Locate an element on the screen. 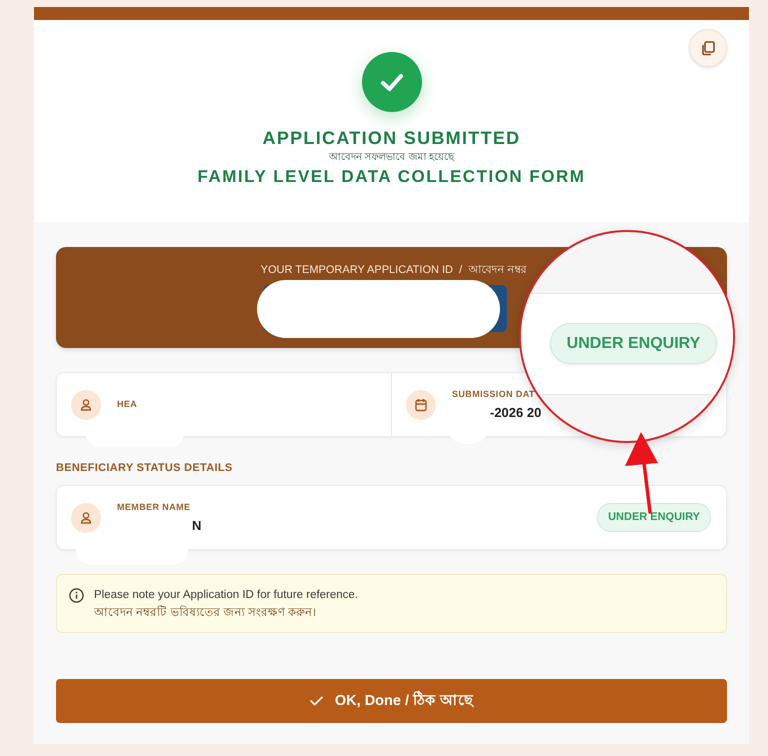 The height and width of the screenshot is (756, 768). form-title: FAMILY LEVEL DATA COLLECTION FORM is located at coordinates (392, 177).